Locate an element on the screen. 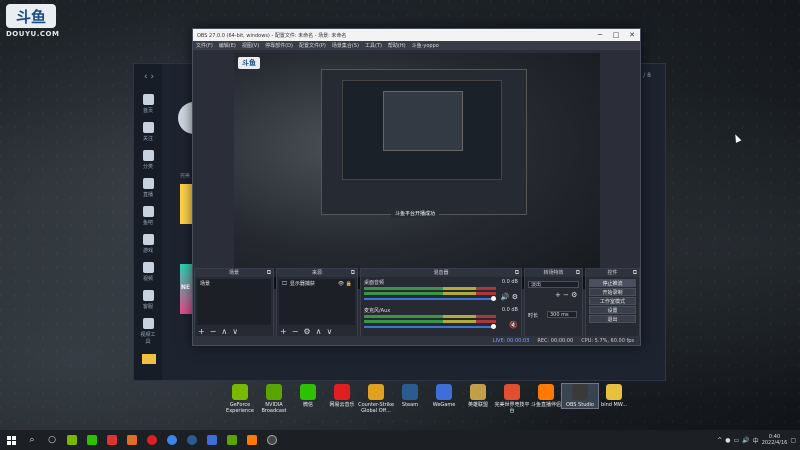  desktop-shortcut: 完美世界竞技平台 is located at coordinates (512, 399).